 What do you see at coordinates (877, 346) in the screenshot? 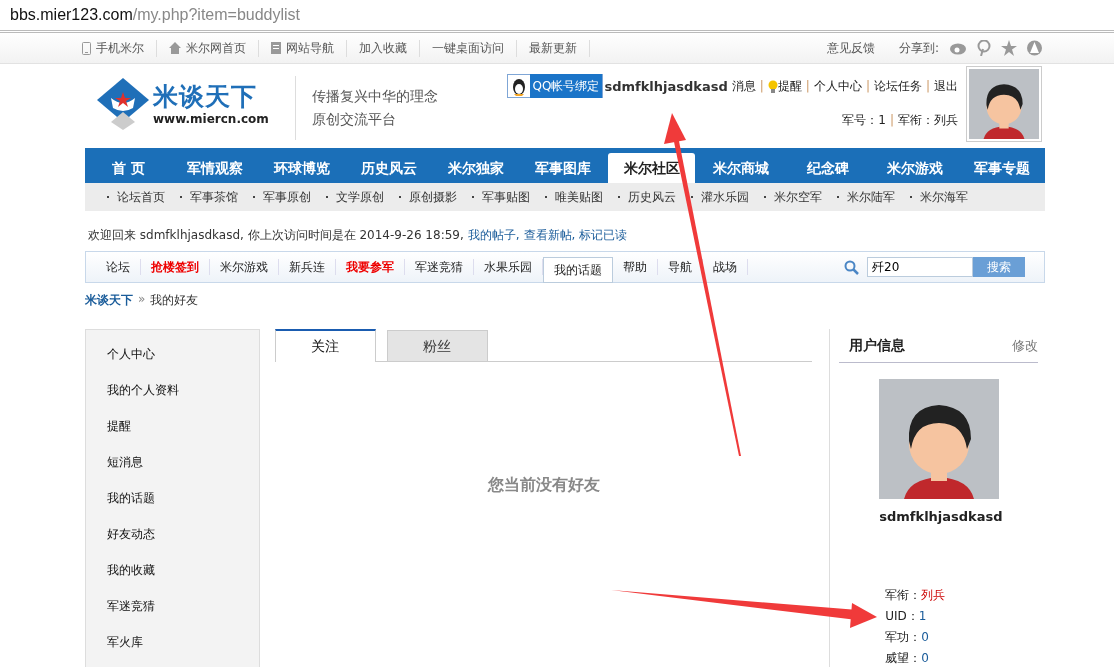
I see `panel-title: 用户信息` at bounding box center [877, 346].